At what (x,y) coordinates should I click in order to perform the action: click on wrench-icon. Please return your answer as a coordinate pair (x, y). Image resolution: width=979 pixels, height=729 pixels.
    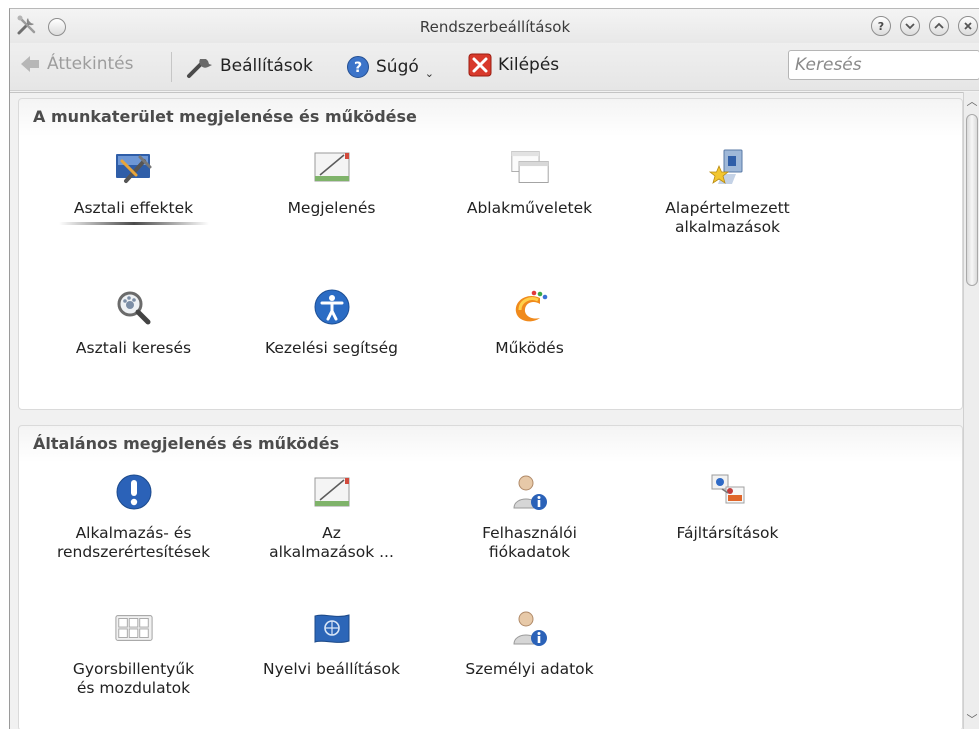
    Looking at the image, I should click on (199, 68).